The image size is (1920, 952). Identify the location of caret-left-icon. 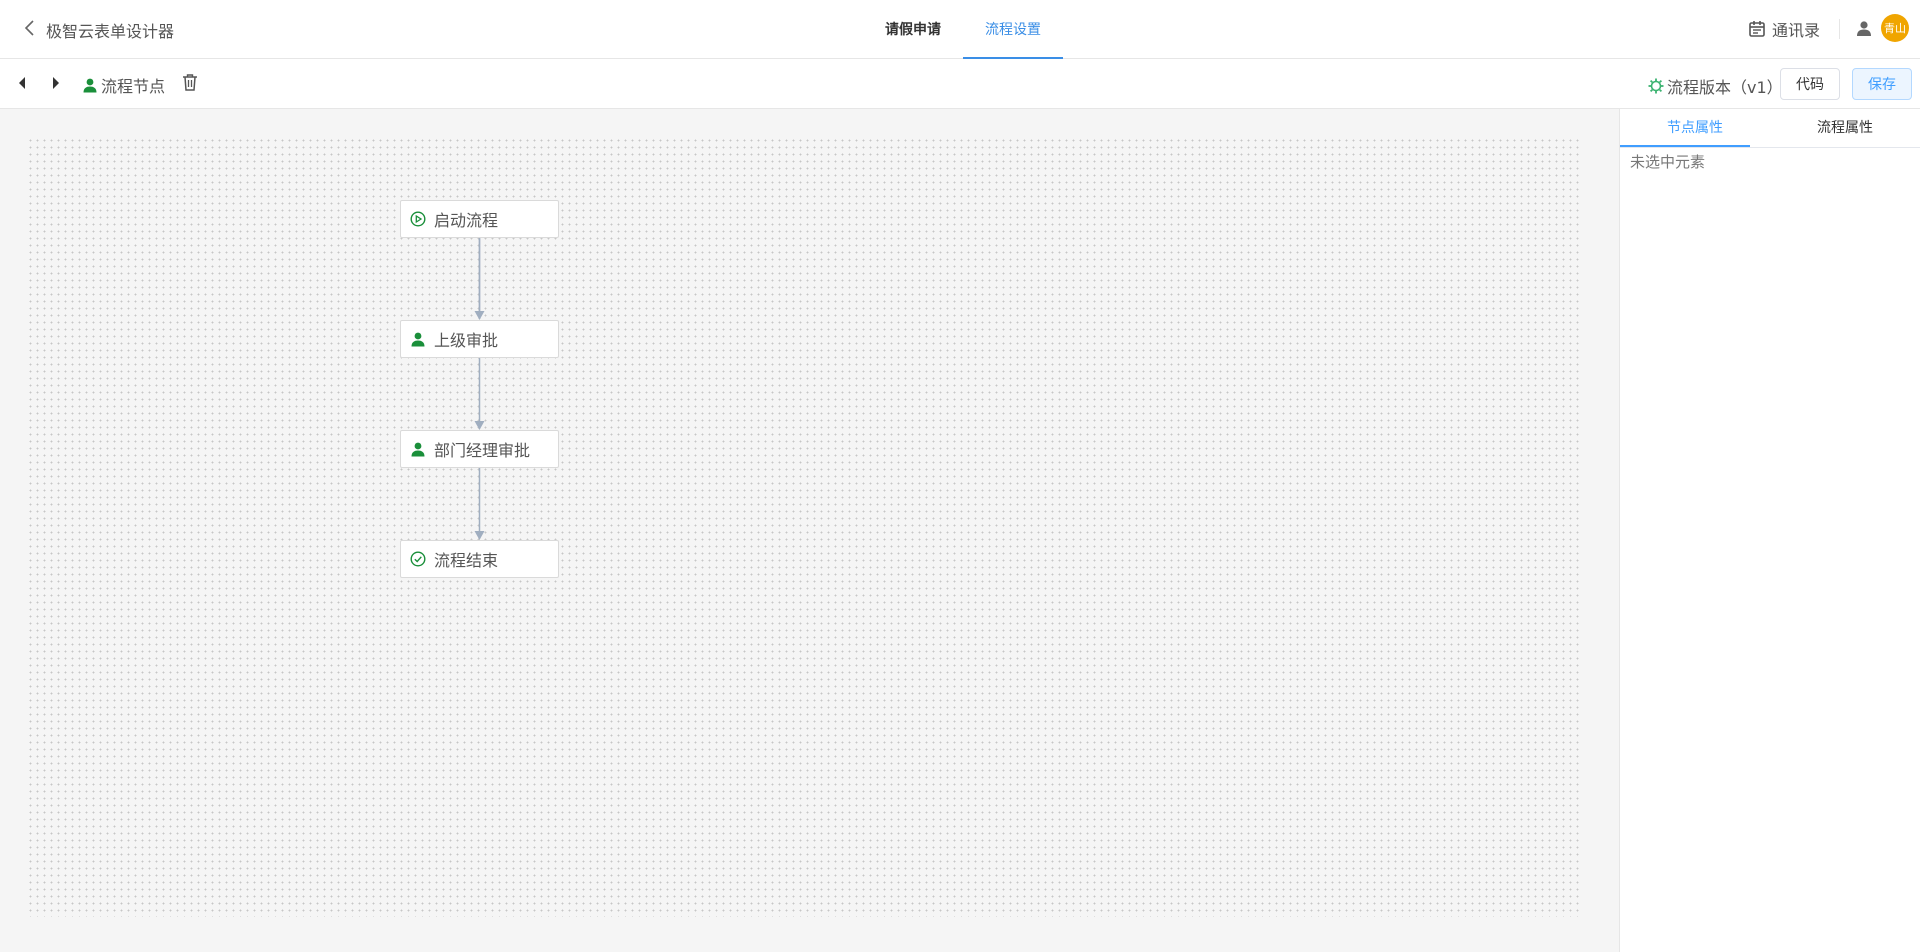
(22, 83).